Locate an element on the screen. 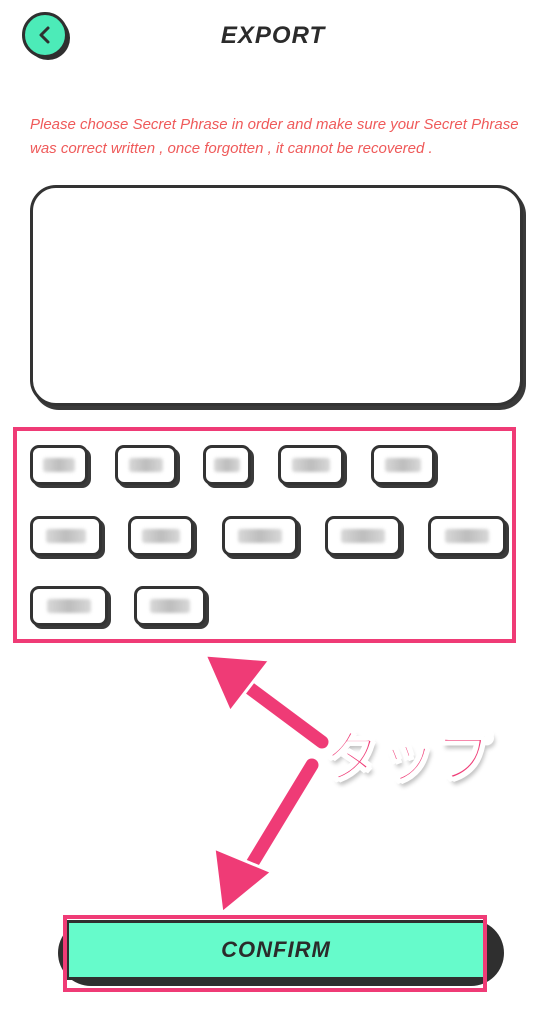 Image resolution: width=546 pixels, height=1024 pixels. annotation-arrows is located at coordinates (267, 784).